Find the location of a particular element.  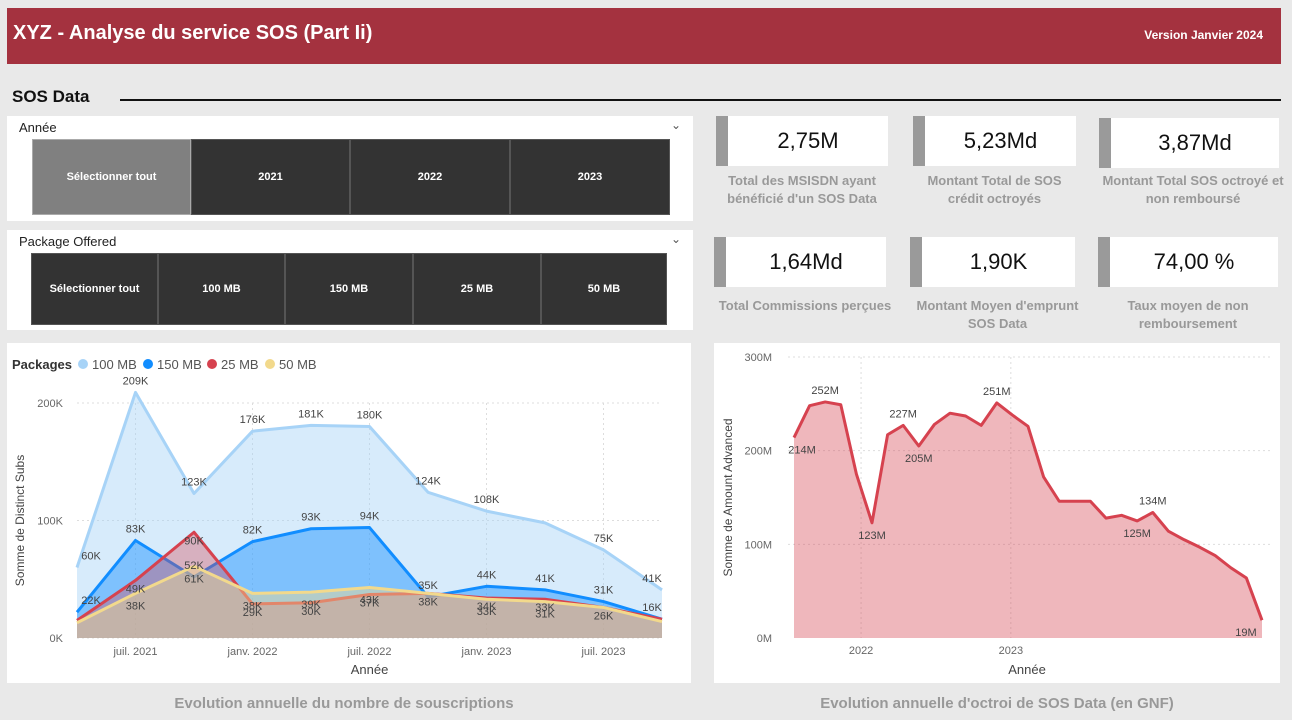

data-label: 26K is located at coordinates (604, 616).